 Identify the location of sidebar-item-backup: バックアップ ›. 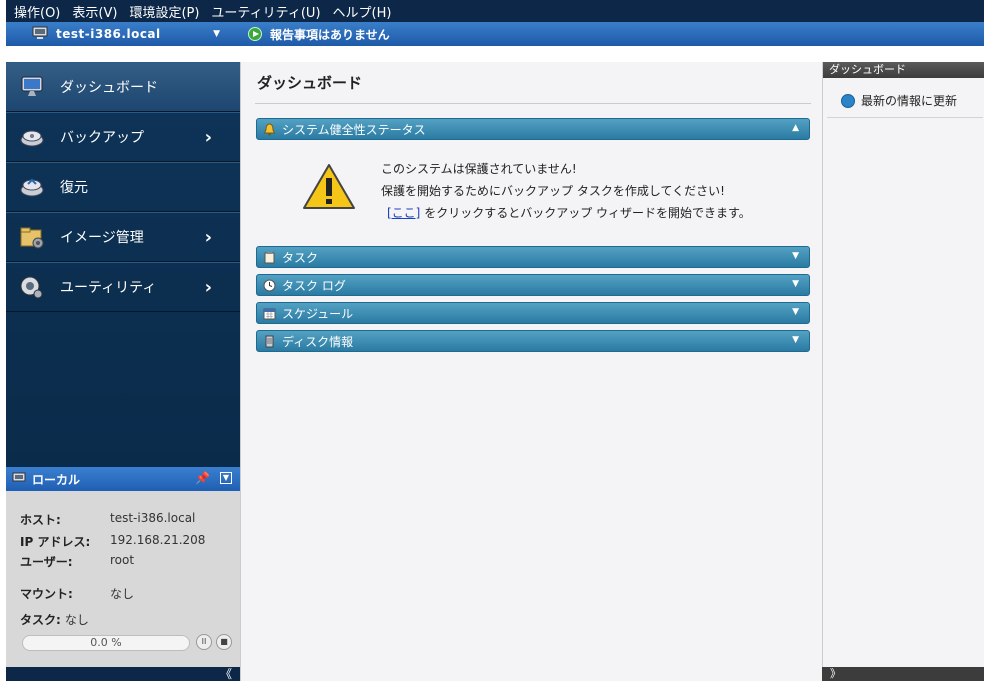
(123, 137).